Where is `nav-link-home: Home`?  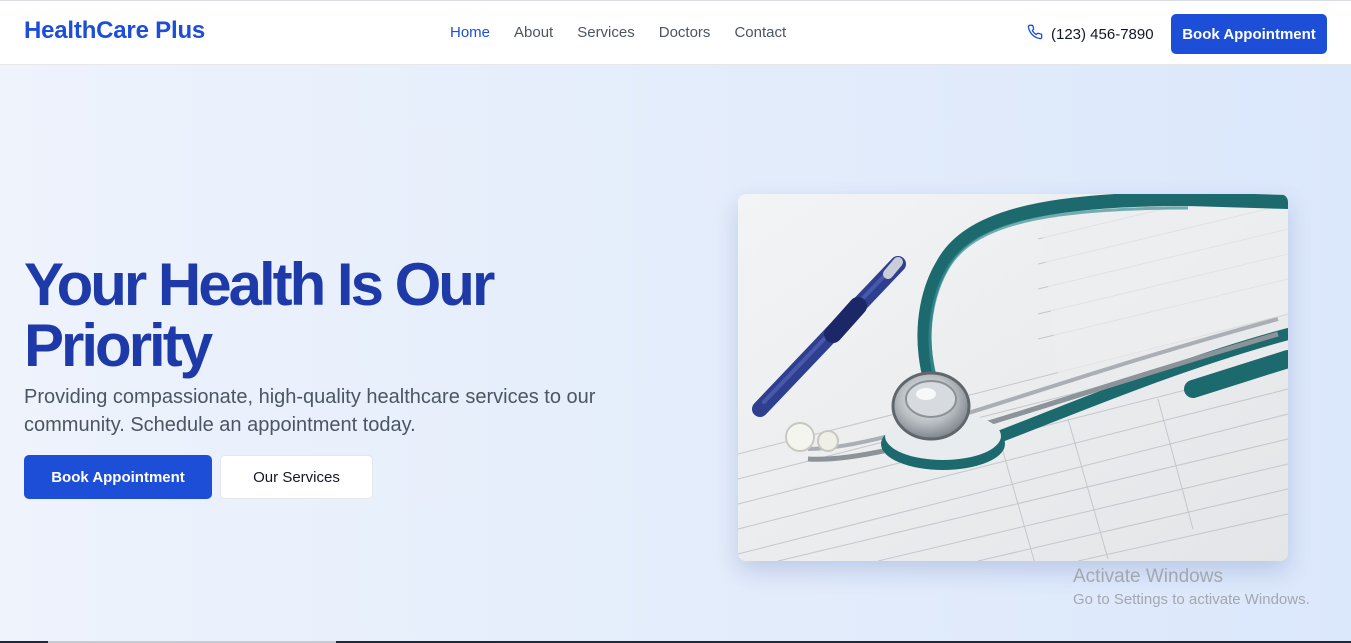 nav-link-home: Home is located at coordinates (470, 32).